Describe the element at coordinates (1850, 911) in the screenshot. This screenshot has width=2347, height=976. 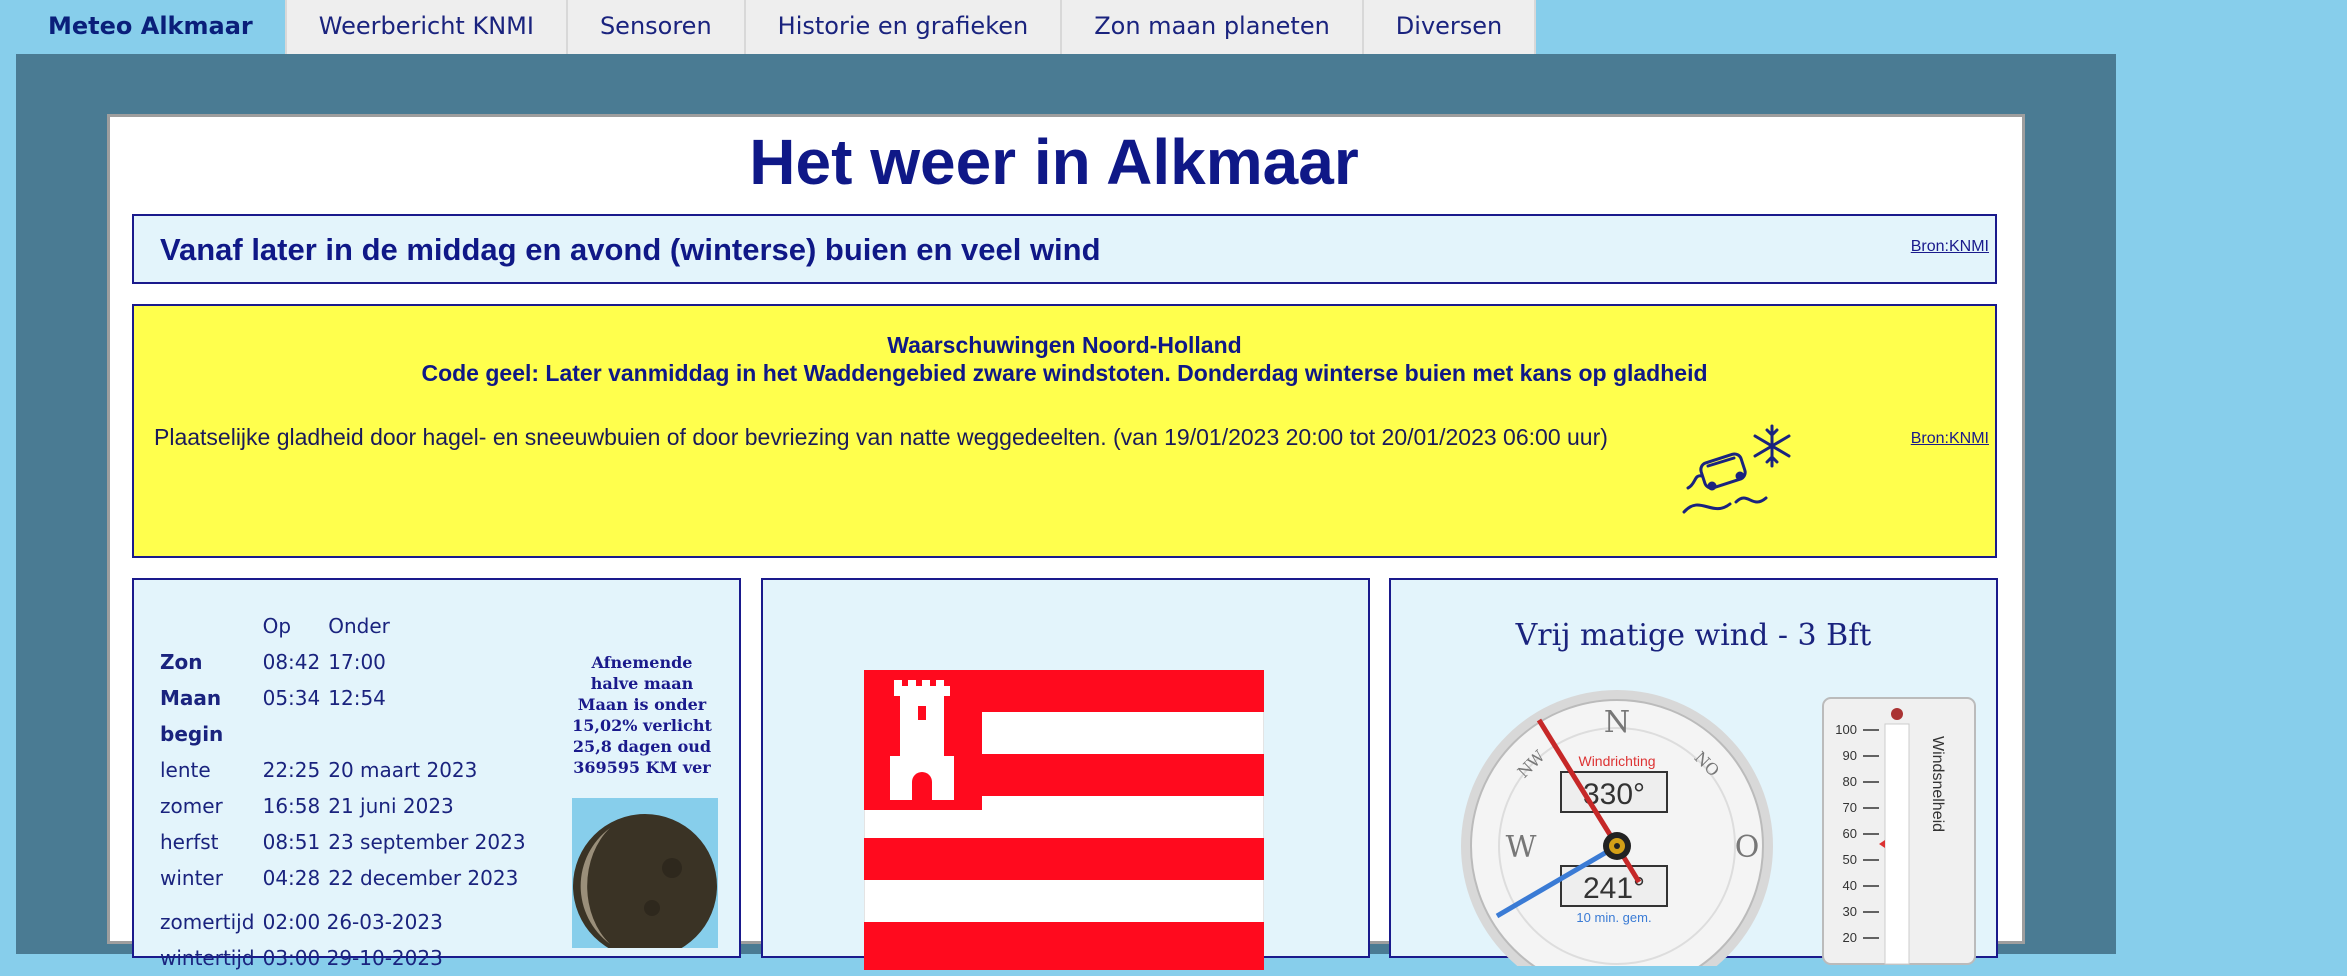
I see `svg-text: 30` at that location.